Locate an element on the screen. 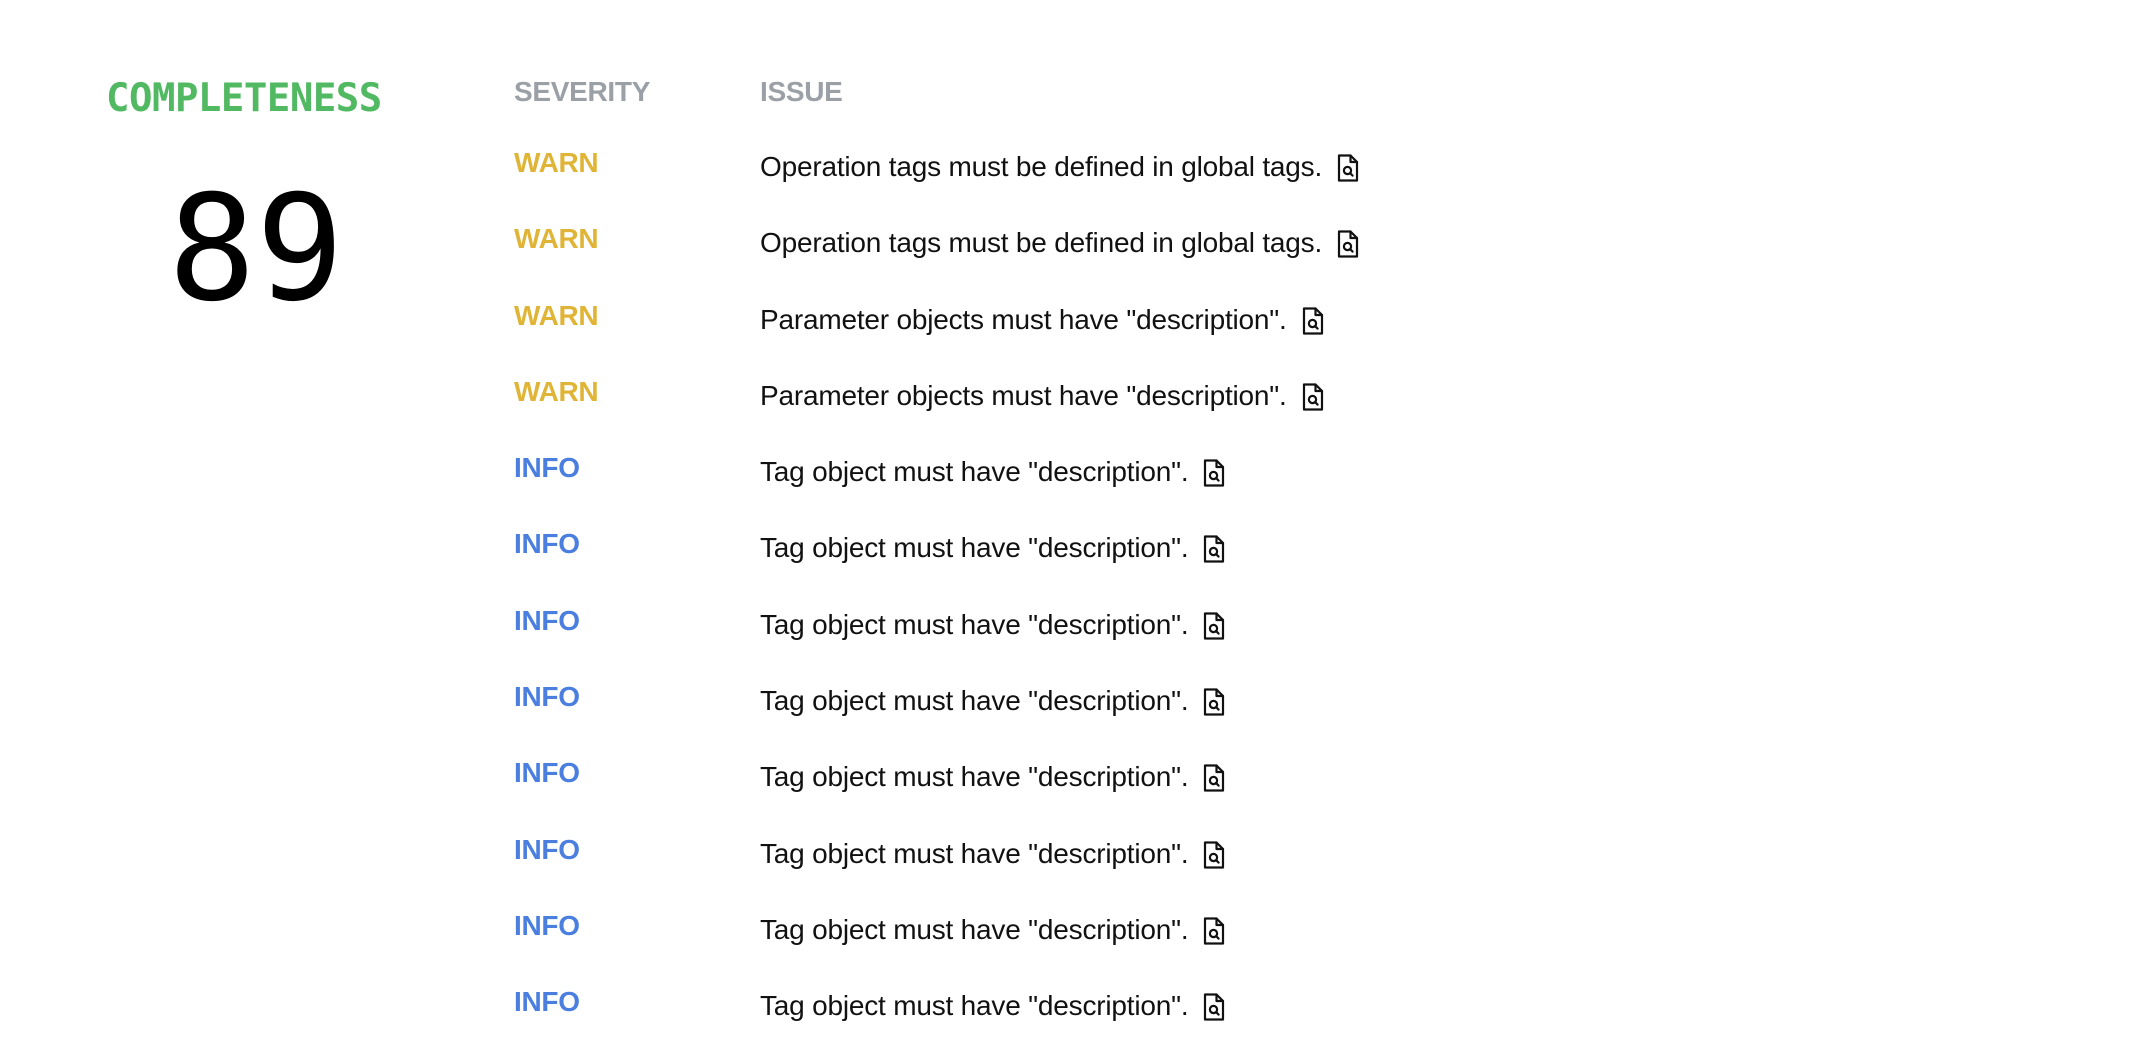  severity-column-header: SEVERITY is located at coordinates (582, 91).